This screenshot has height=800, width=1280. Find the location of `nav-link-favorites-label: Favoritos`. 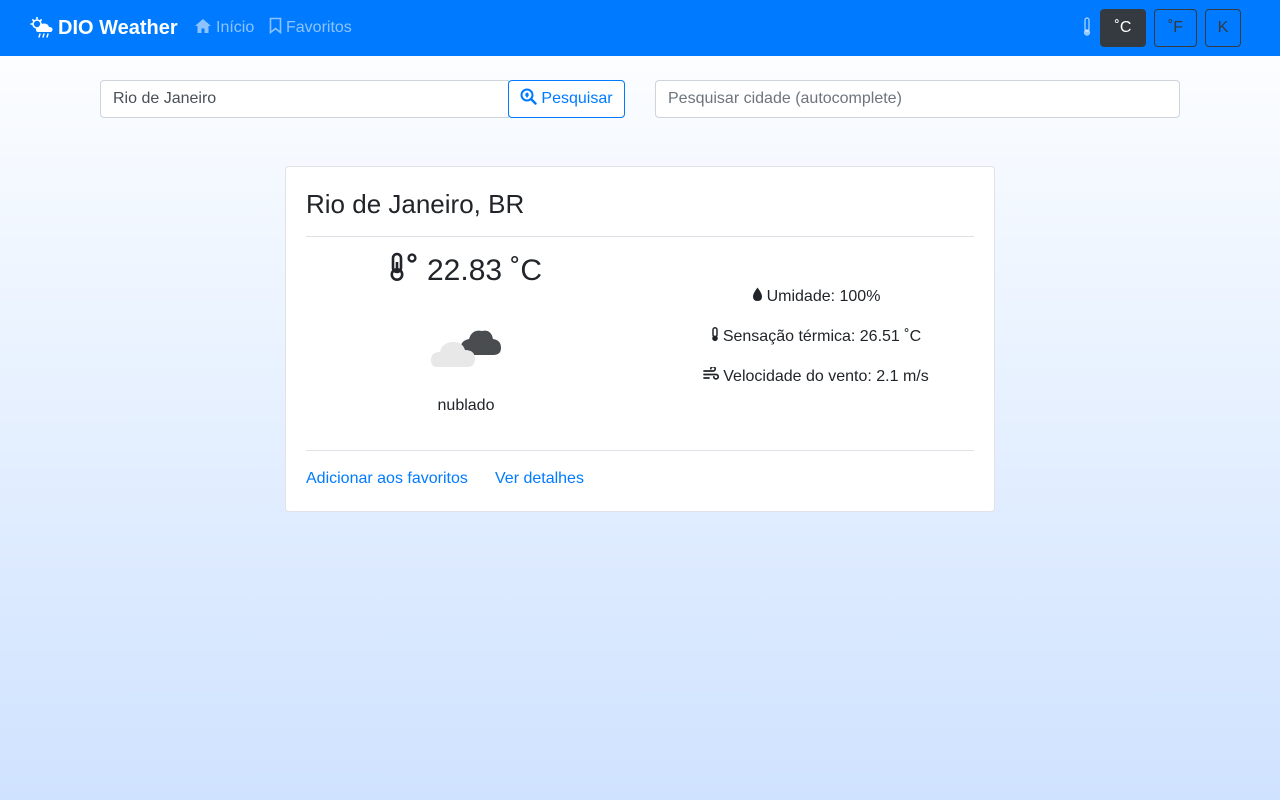

nav-link-favorites-label: Favoritos is located at coordinates (319, 27).